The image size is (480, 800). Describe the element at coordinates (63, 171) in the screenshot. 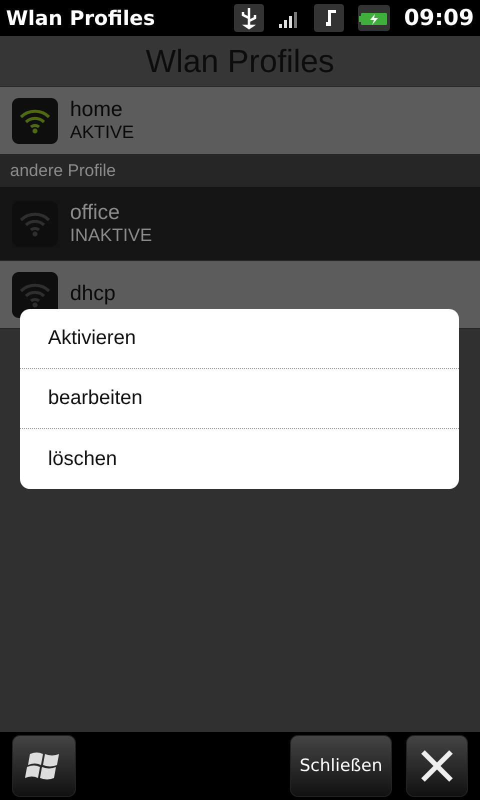

I see `section-header: andere Profile` at that location.